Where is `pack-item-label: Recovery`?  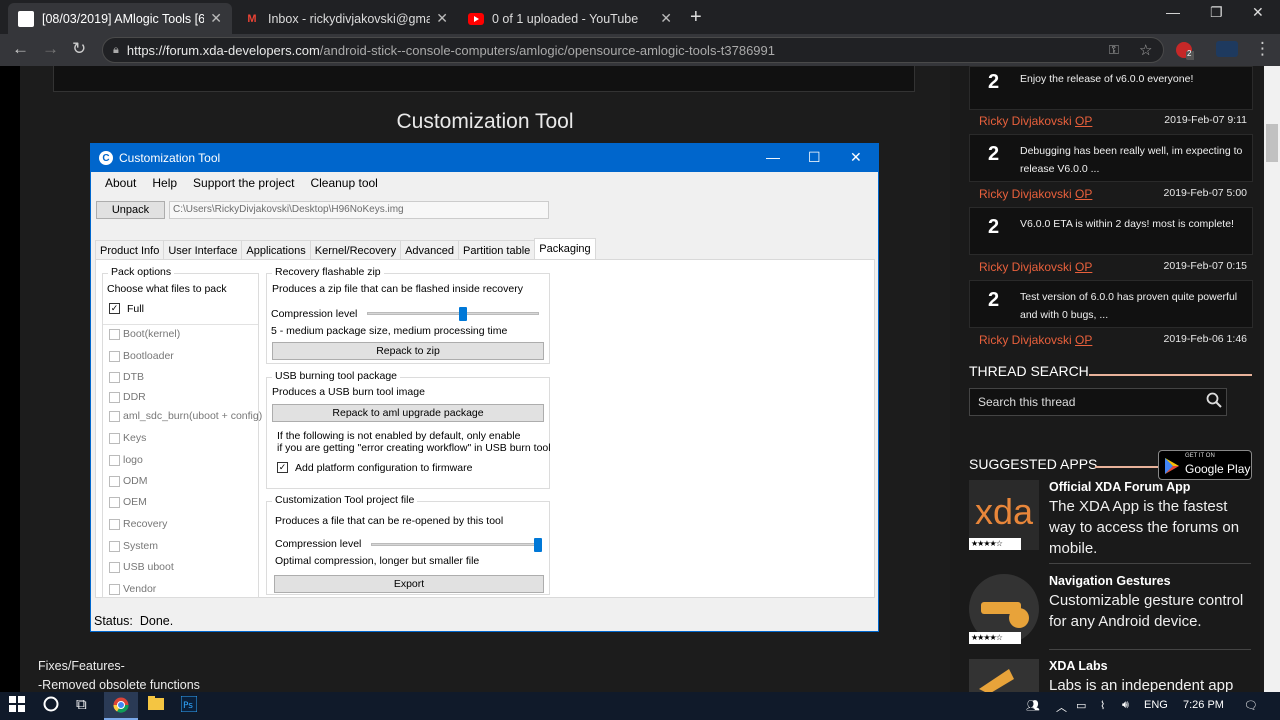 pack-item-label: Recovery is located at coordinates (145, 524).